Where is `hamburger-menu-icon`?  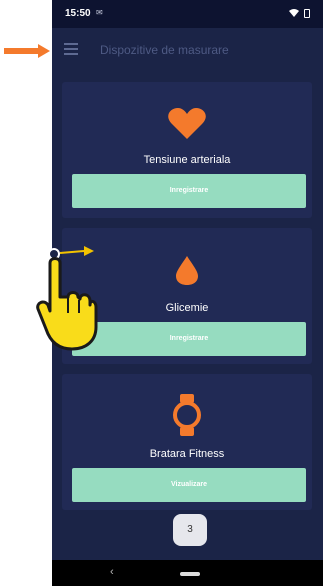 hamburger-menu-icon is located at coordinates (71, 49).